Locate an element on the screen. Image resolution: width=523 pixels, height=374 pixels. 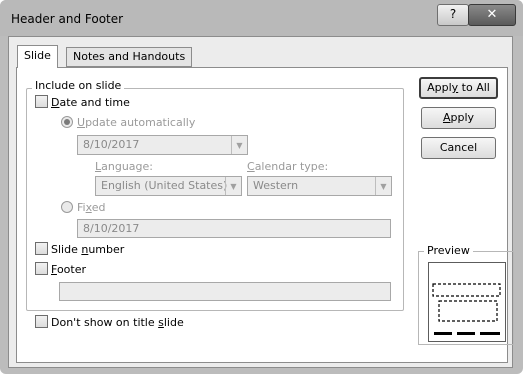
tab-notes-and-handouts: Notes and Handouts is located at coordinates (129, 57).